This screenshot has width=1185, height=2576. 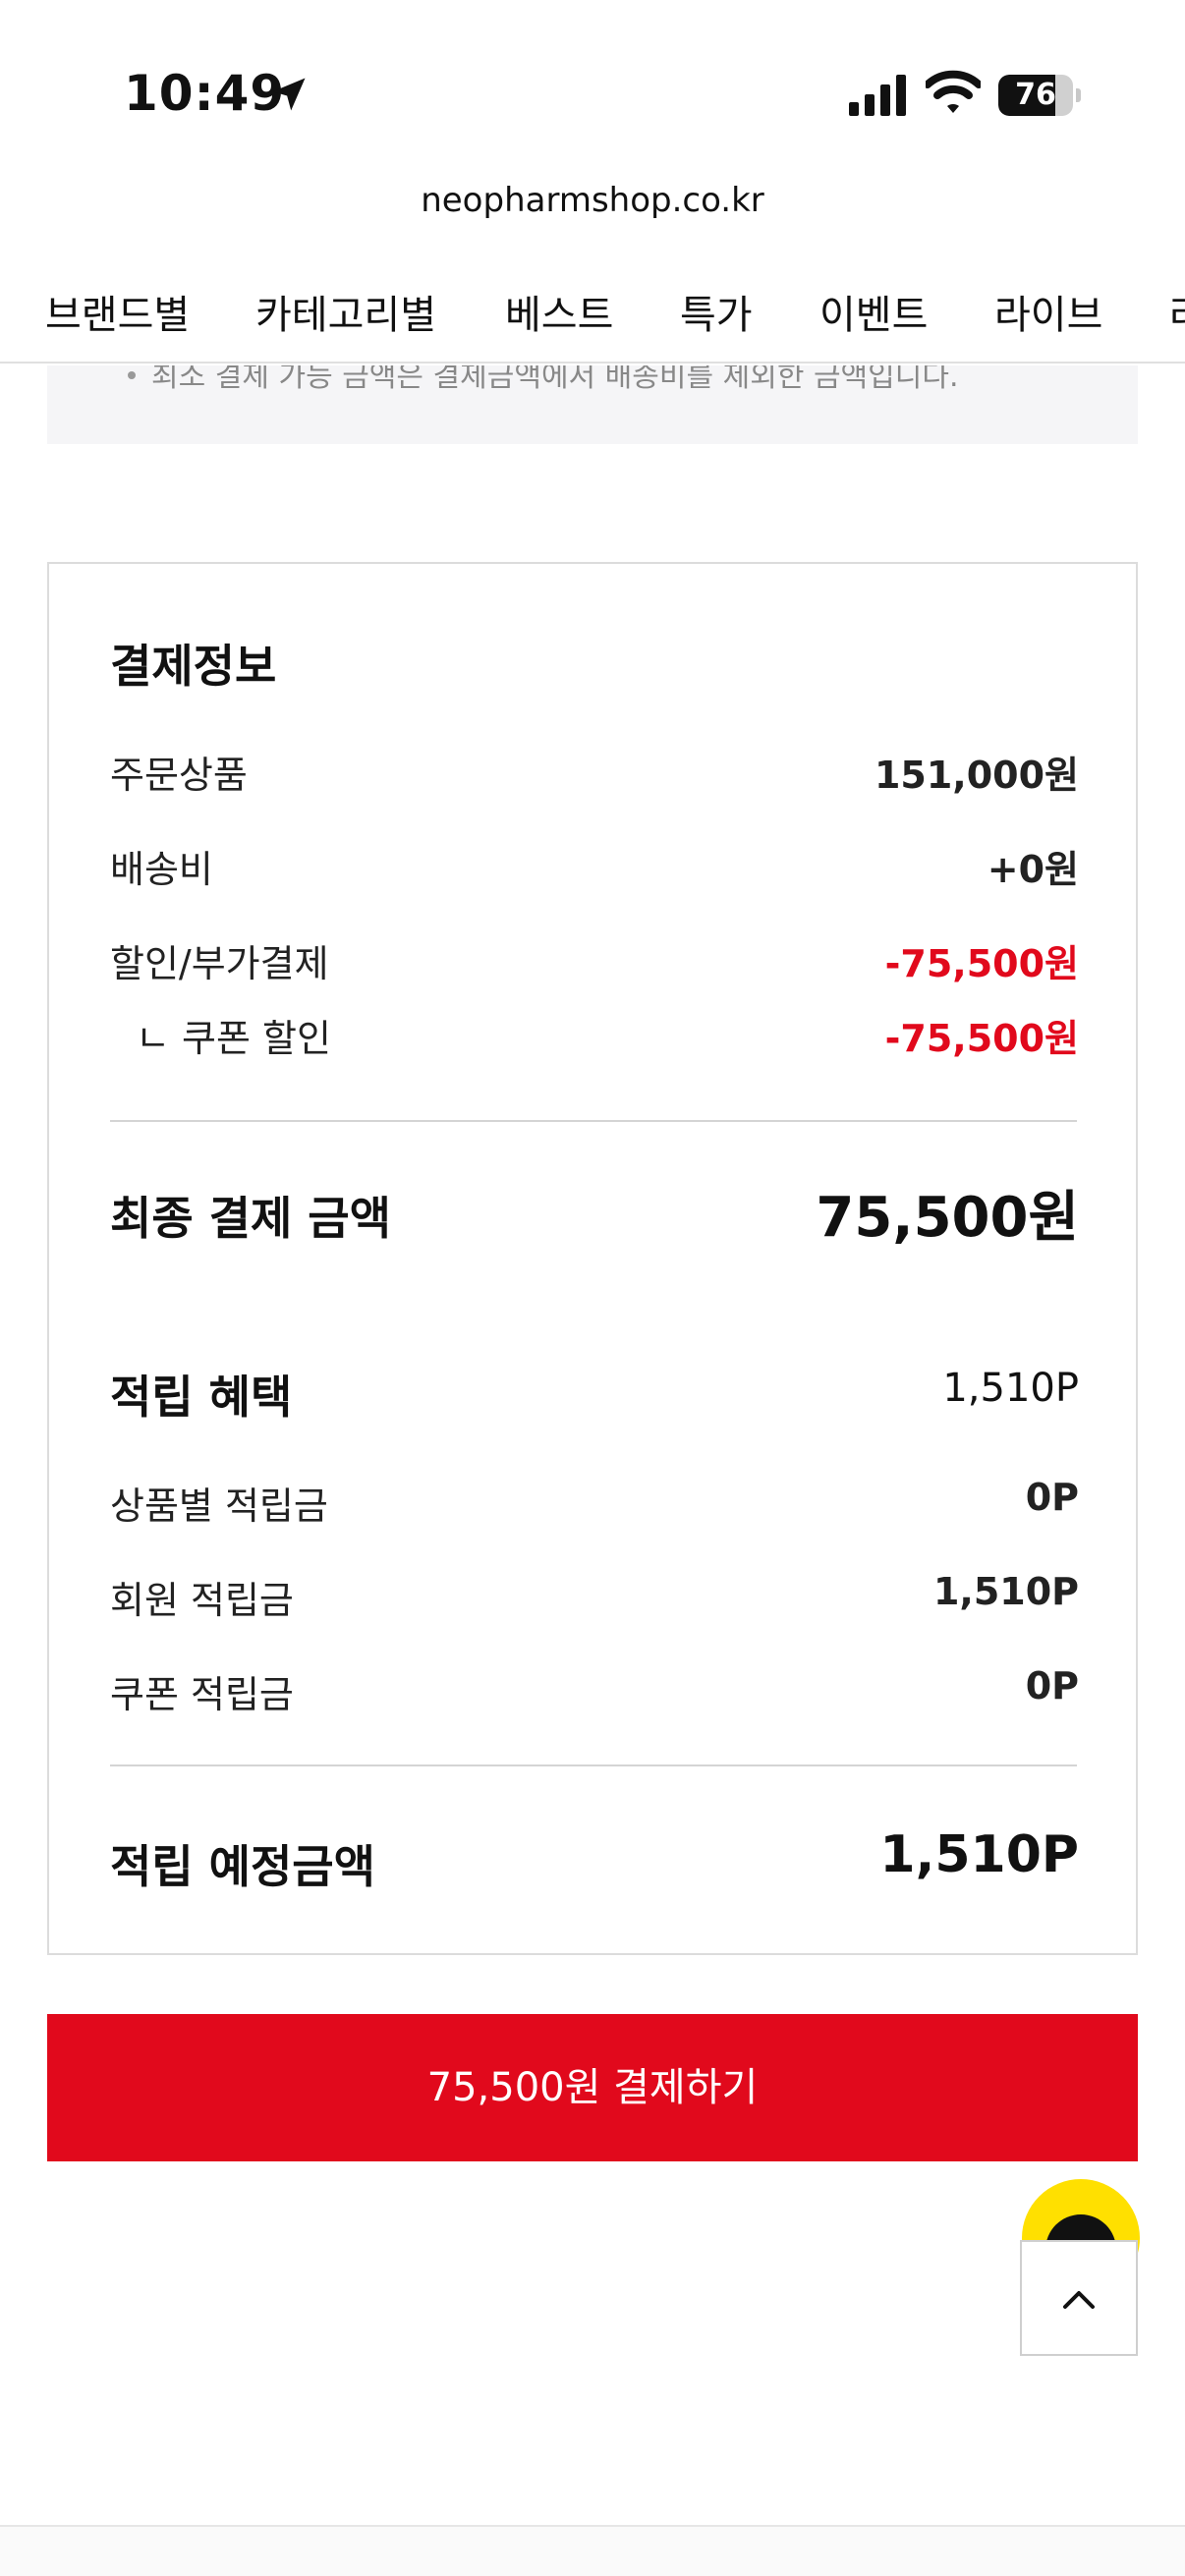 What do you see at coordinates (592, 2551) in the screenshot?
I see `bottom-toolbar-area` at bounding box center [592, 2551].